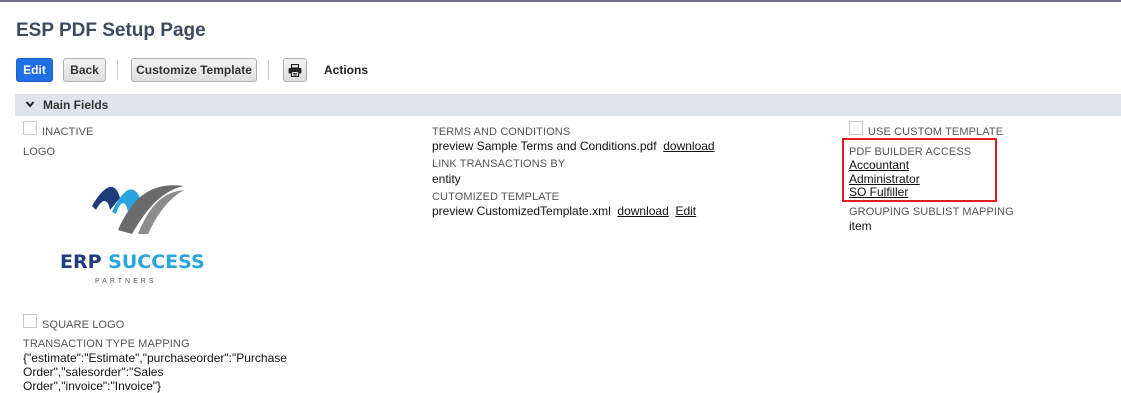 The image size is (1121, 393). I want to click on square-logo-checkbox, so click(30, 321).